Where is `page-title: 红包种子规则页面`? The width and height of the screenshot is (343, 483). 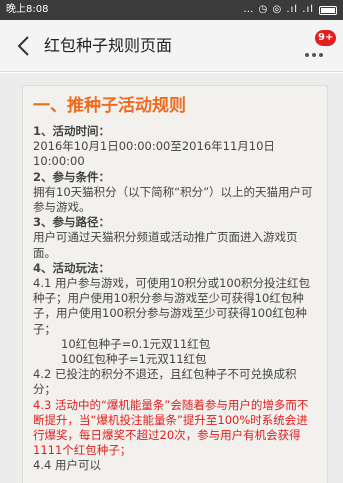 page-title: 红包种子规则页面 is located at coordinates (108, 45).